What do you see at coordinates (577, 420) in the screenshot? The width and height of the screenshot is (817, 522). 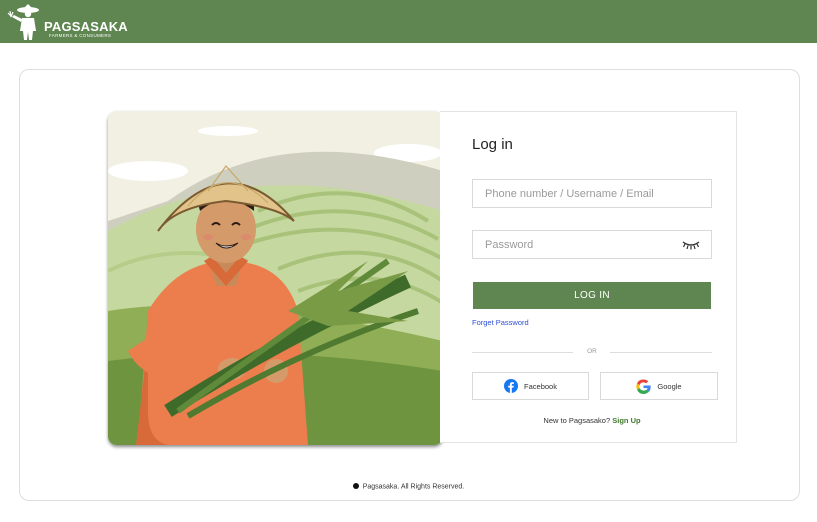 I see `signup-prompt-text: New to Pagsasako?` at bounding box center [577, 420].